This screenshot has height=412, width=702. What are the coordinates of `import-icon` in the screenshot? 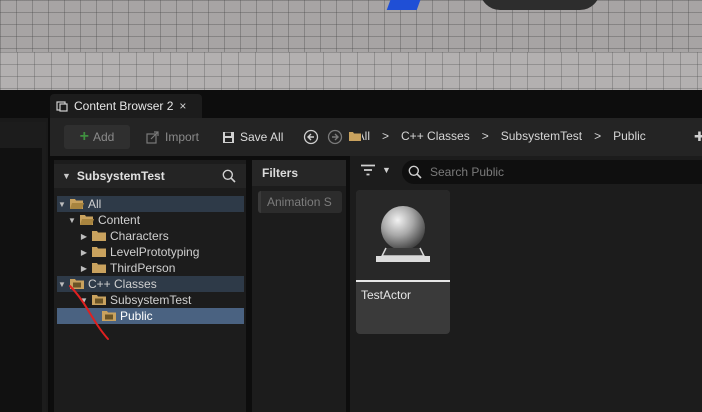 It's located at (152, 137).